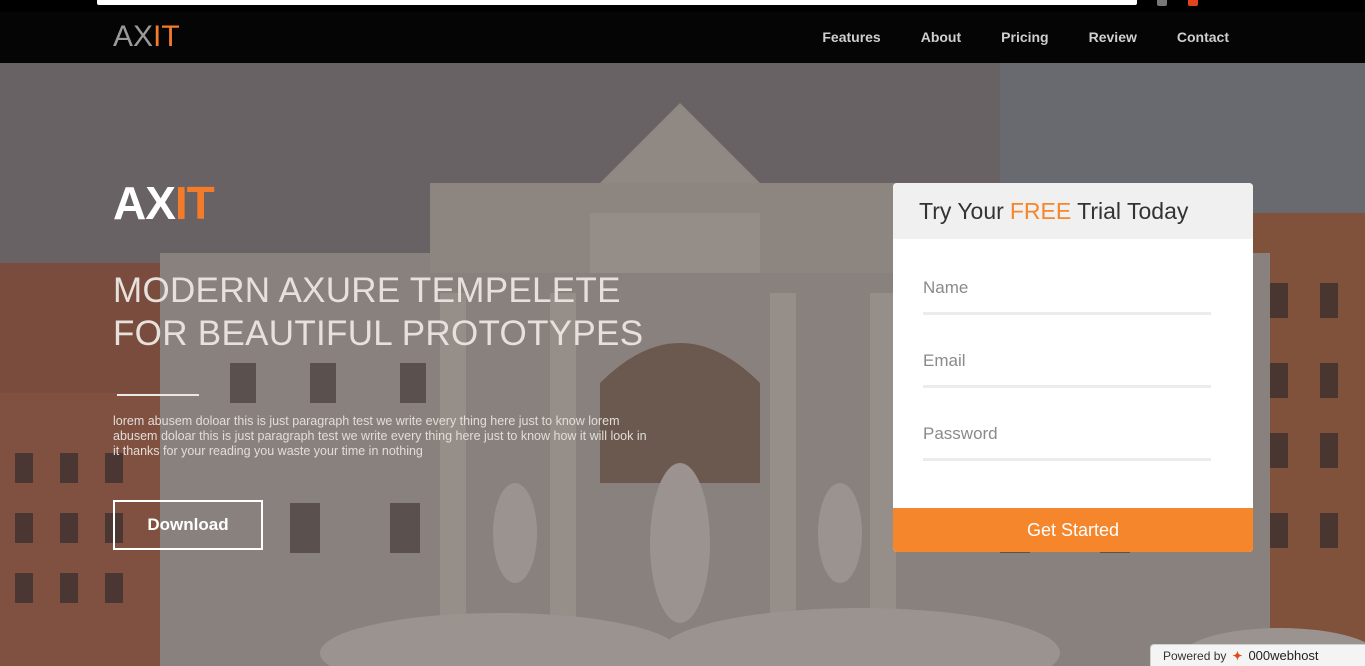 The height and width of the screenshot is (666, 1365). Describe the element at coordinates (1203, 37) in the screenshot. I see `nav-contact: Contact` at that location.